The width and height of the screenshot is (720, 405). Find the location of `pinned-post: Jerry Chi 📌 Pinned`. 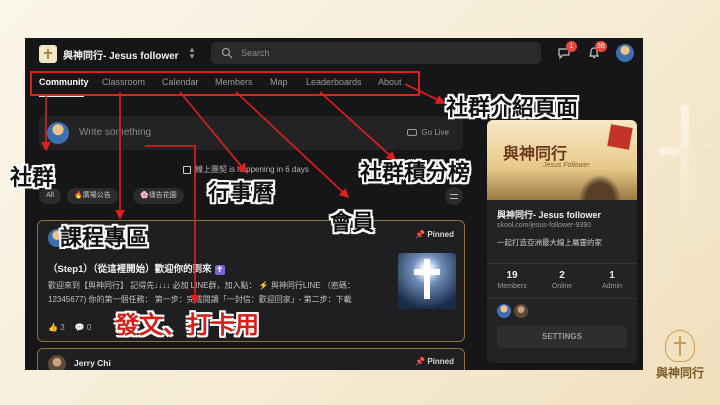

pinned-post: Jerry Chi 📌 Pinned is located at coordinates (251, 359).